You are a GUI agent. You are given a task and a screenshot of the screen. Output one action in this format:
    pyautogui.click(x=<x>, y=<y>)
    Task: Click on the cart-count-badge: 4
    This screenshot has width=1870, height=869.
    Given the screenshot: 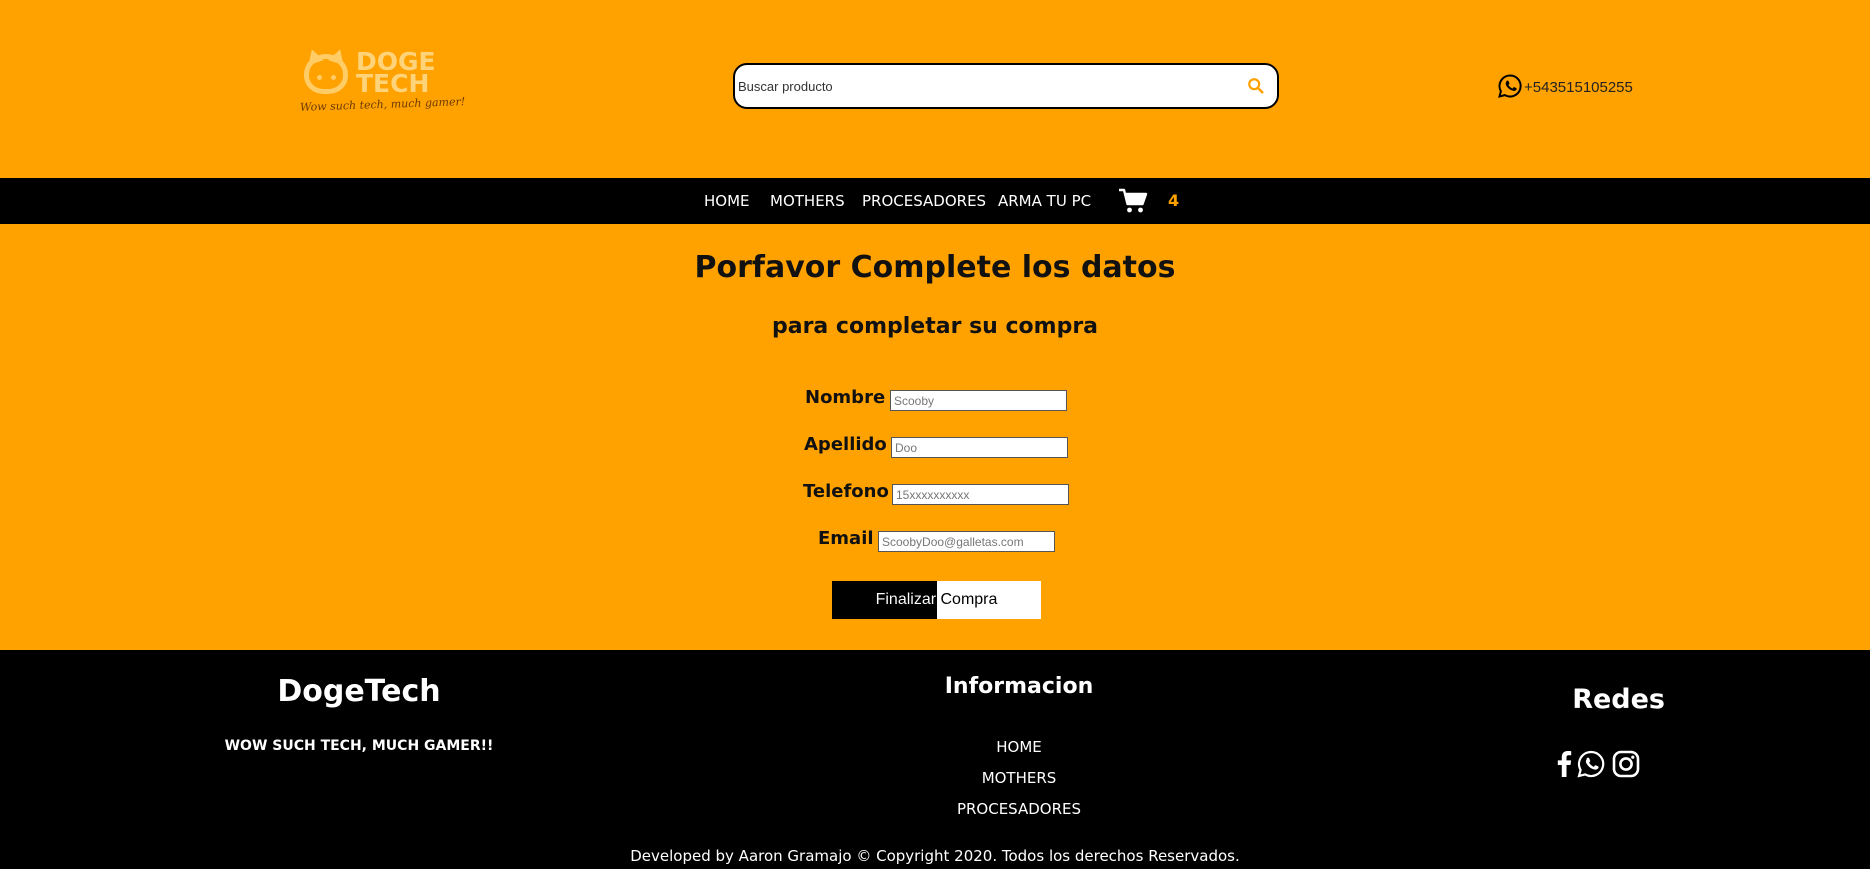 What is the action you would take?
    pyautogui.click(x=1174, y=200)
    